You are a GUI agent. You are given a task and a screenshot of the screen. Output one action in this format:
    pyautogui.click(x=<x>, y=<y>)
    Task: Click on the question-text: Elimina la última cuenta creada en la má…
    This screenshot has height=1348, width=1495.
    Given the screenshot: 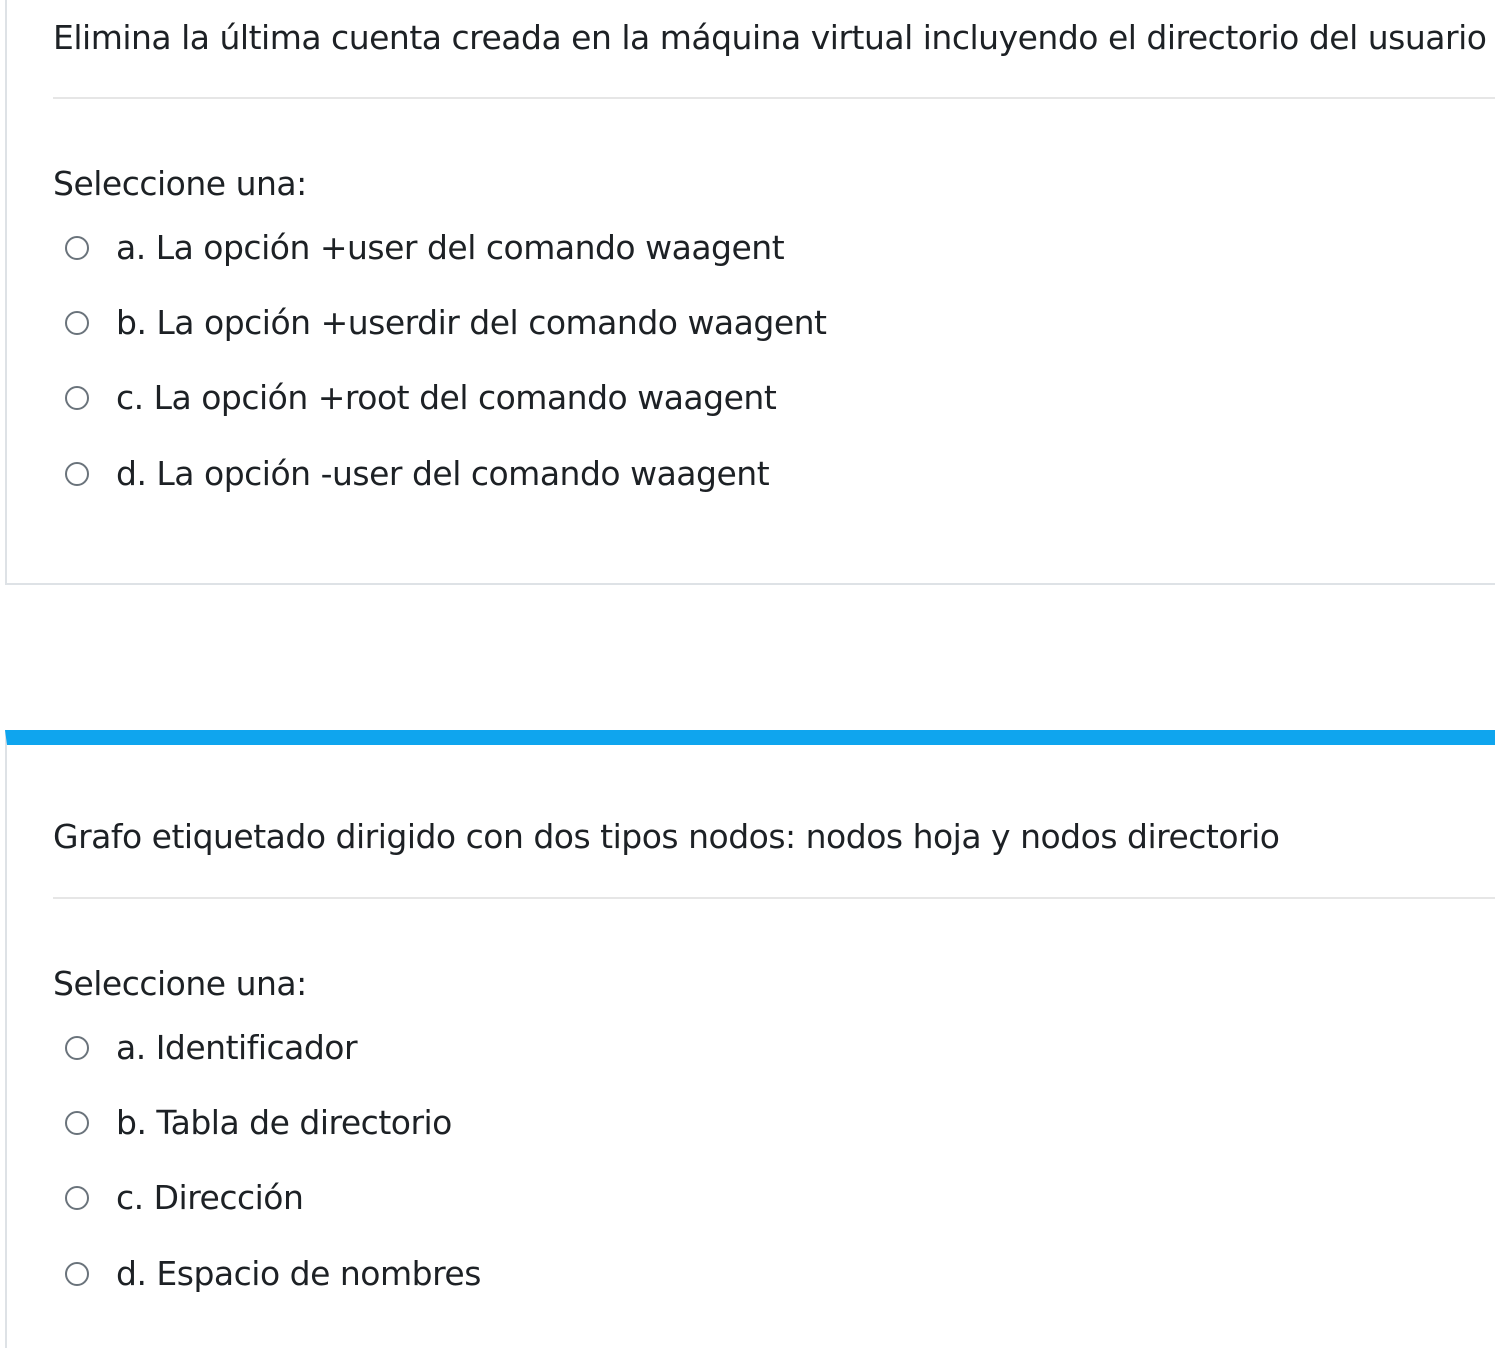 What is the action you would take?
    pyautogui.click(x=770, y=37)
    